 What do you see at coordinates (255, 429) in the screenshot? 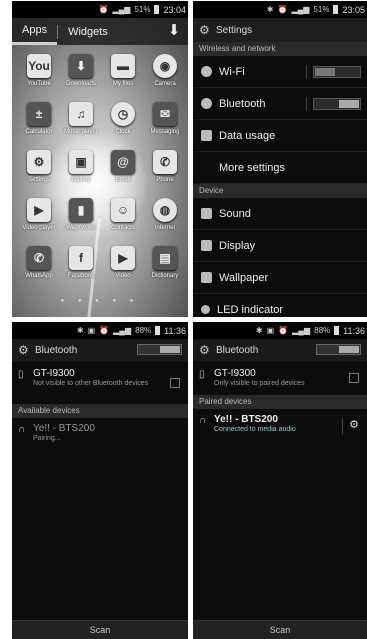
I see `device-status: Connected to media audio` at bounding box center [255, 429].